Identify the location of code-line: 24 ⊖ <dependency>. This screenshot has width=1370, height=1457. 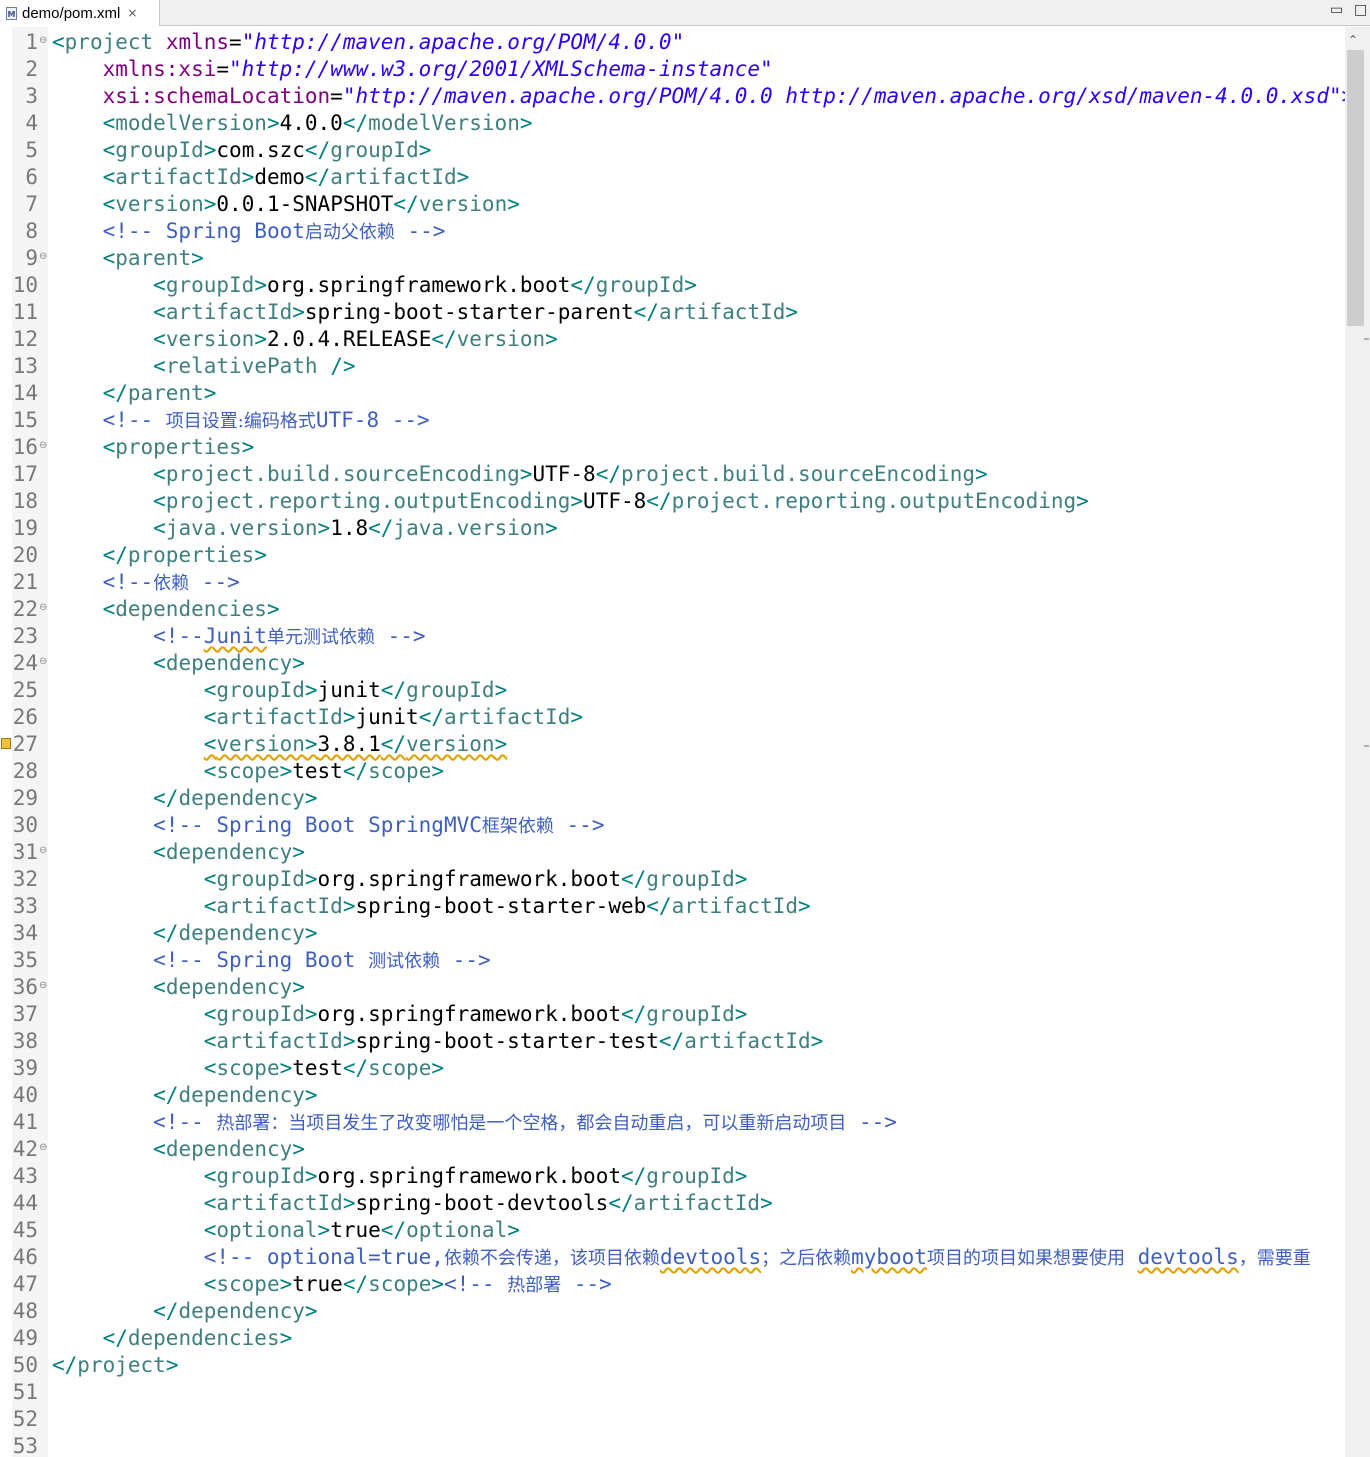
(672, 663).